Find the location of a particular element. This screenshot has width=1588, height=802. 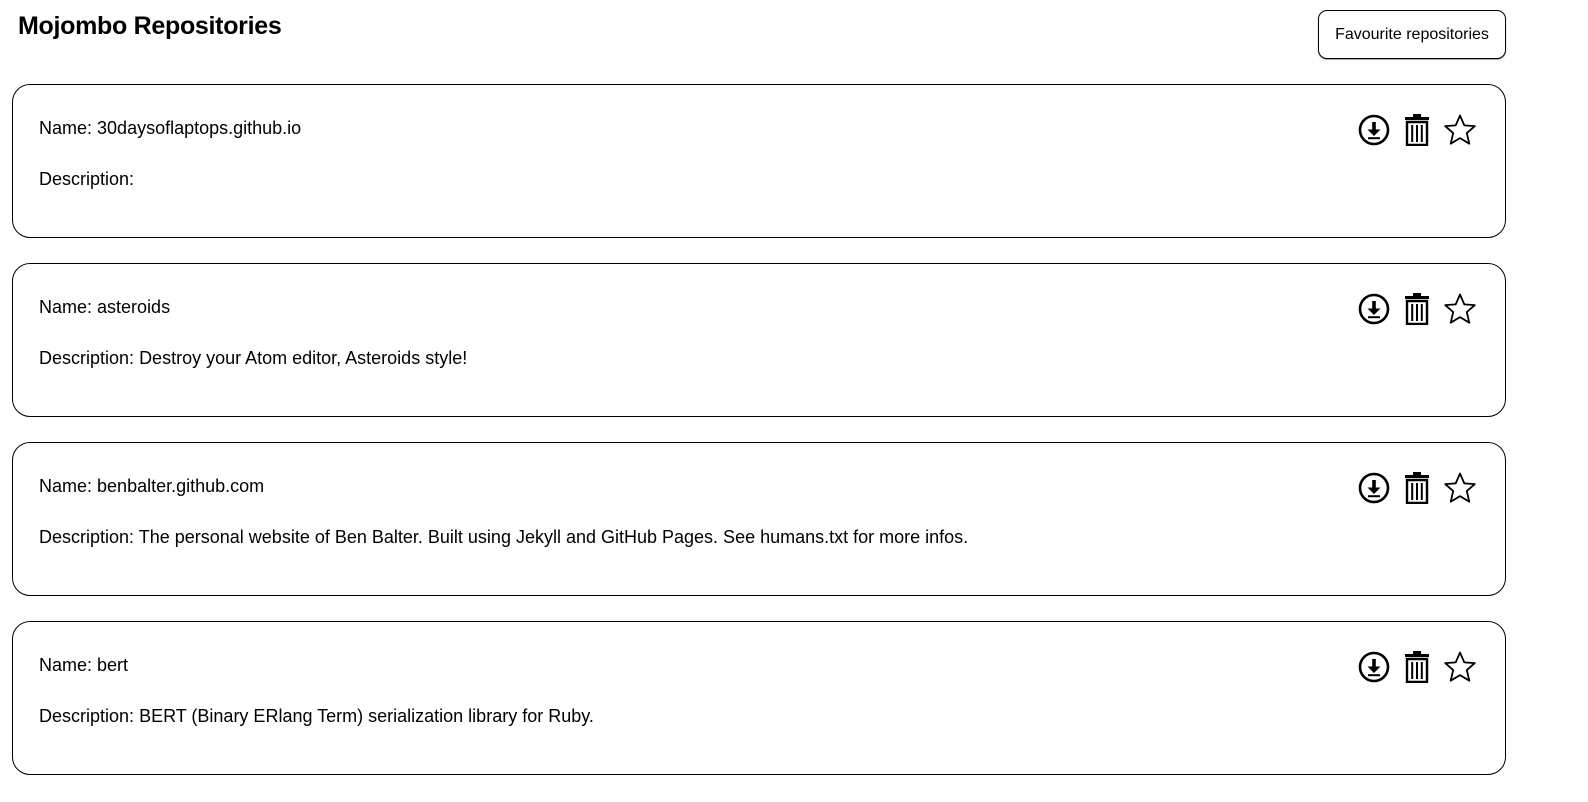

name-value: asteroids is located at coordinates (134, 307).